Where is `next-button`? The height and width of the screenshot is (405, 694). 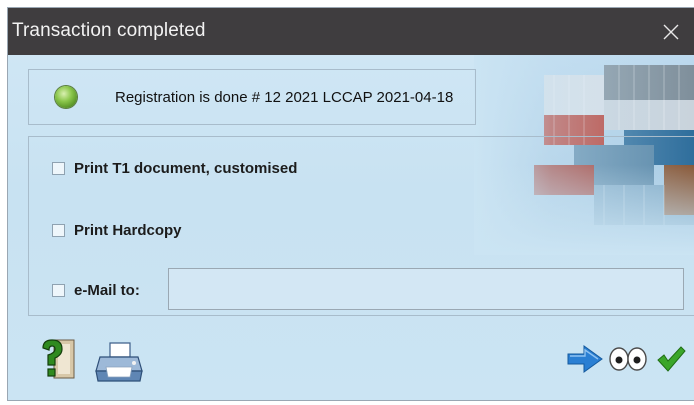
next-button is located at coordinates (585, 361).